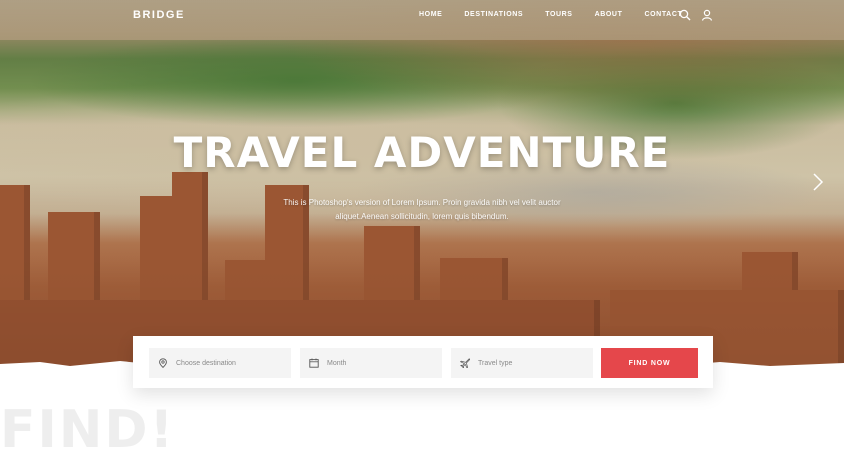 Image resolution: width=844 pixels, height=460 pixels. I want to click on destination-field: Choose destination, so click(220, 363).